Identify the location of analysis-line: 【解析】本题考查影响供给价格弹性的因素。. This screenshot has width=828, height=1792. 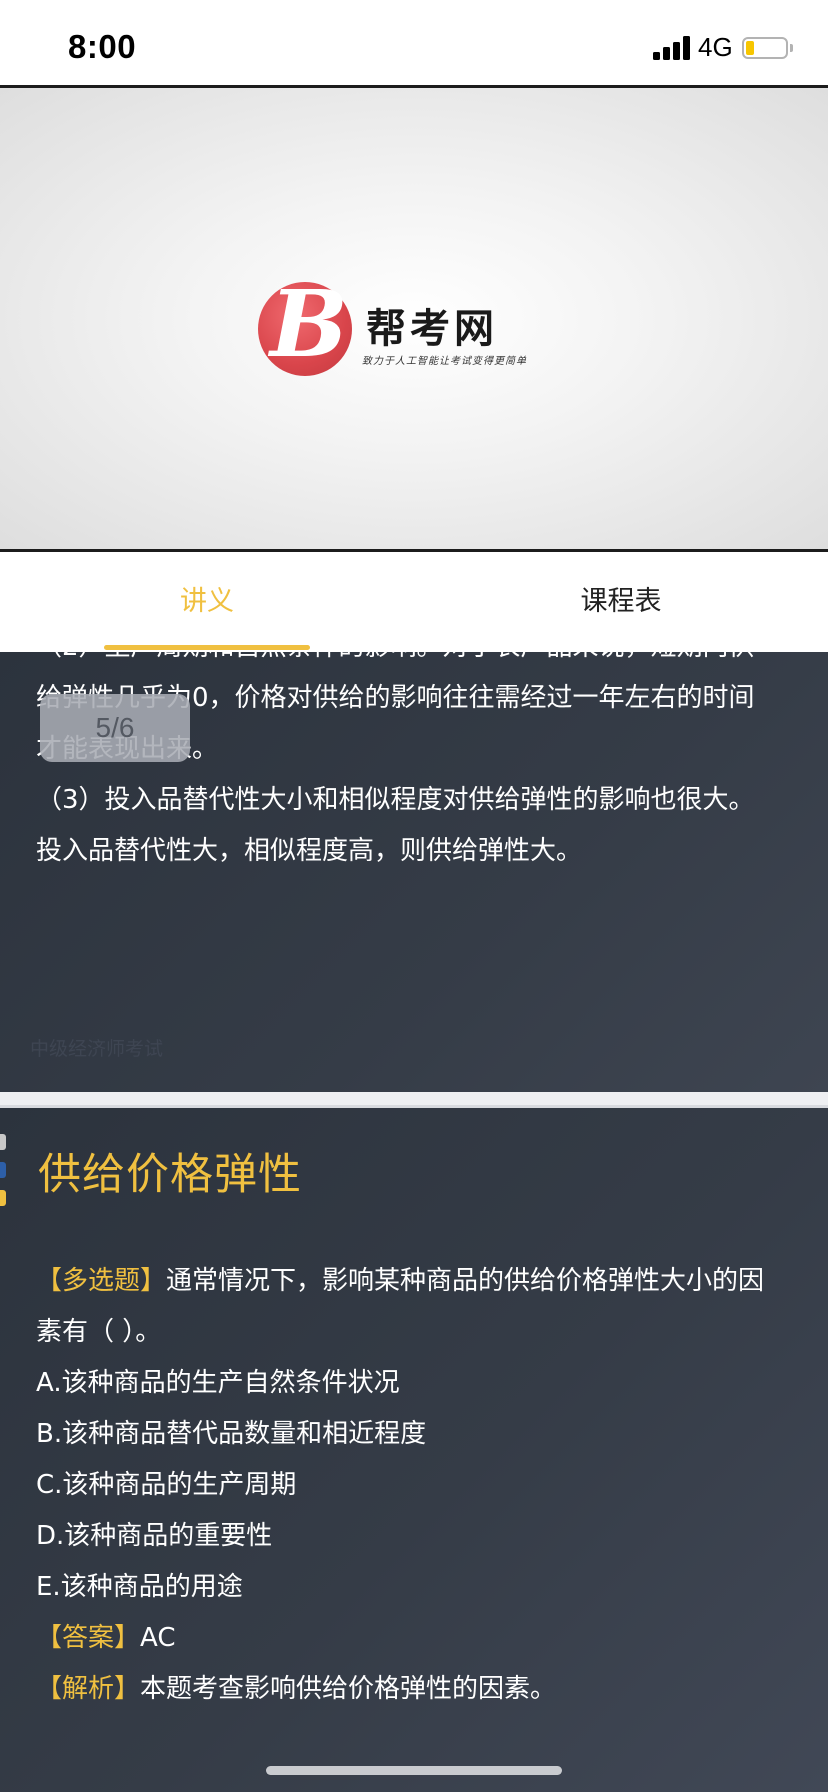
(432, 1689).